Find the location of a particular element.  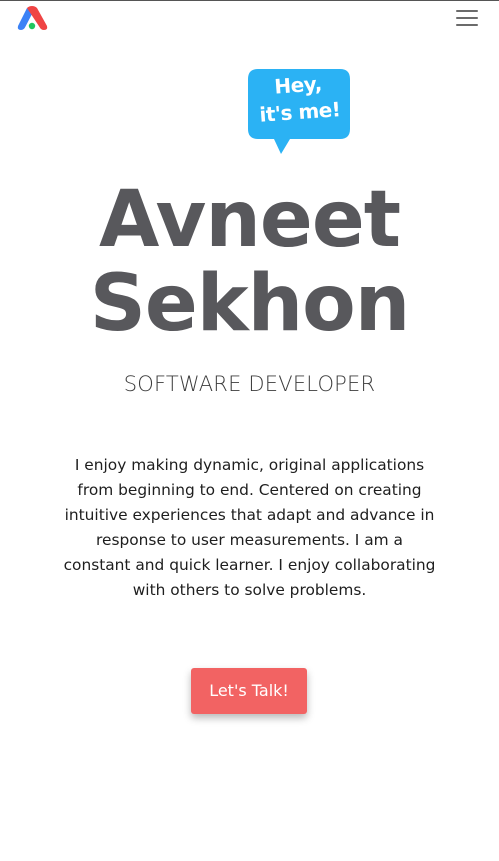

bio-line: response to user measurements. I am a is located at coordinates (249, 540).